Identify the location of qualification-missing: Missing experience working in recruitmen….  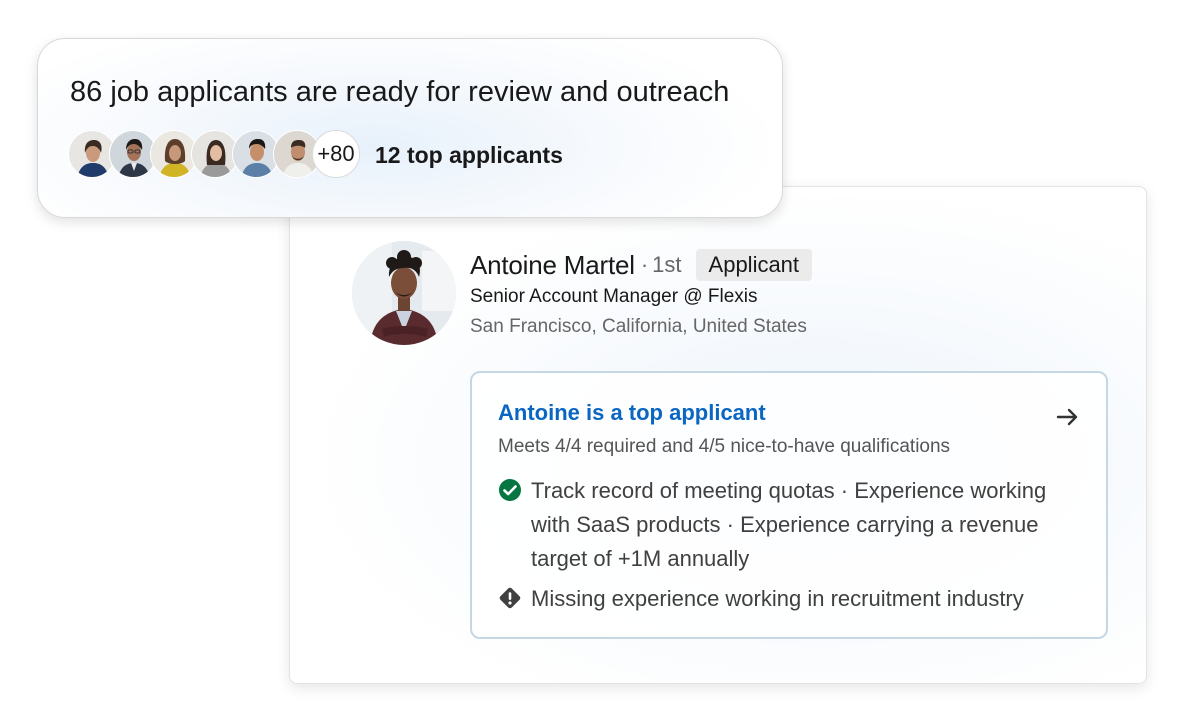
(793, 599).